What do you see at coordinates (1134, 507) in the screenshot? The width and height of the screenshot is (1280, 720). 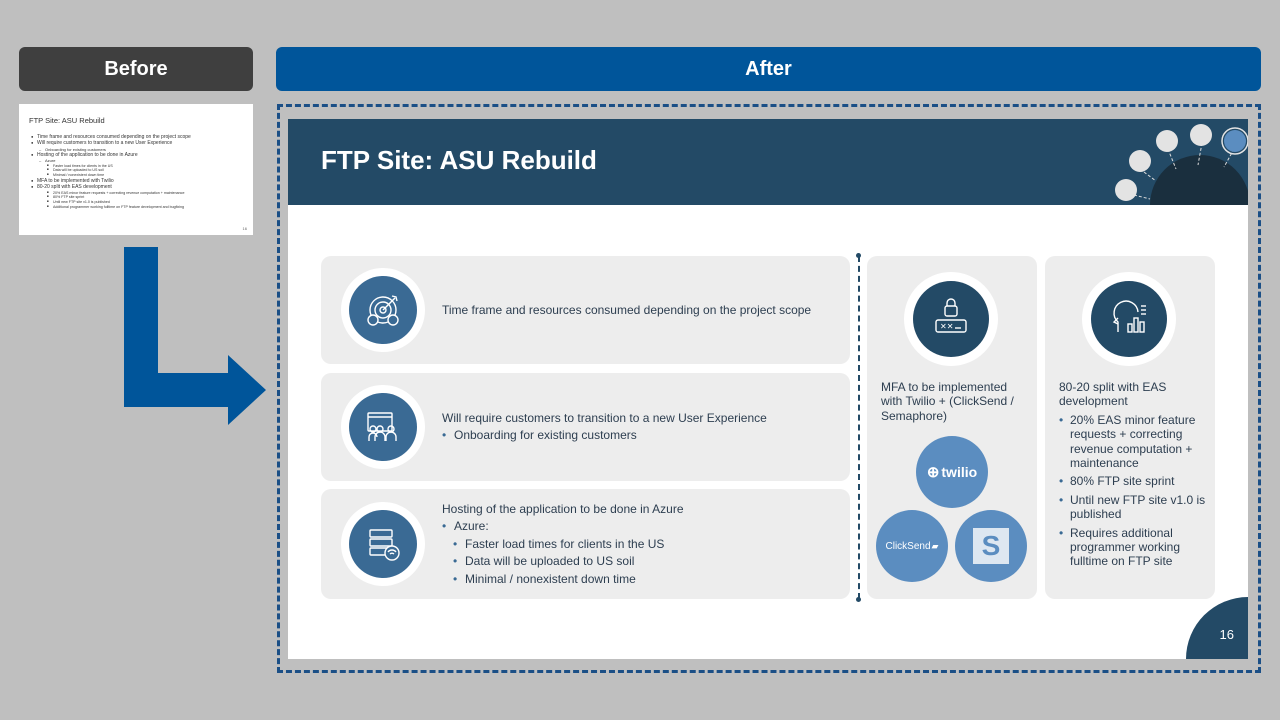 I see `split-bullet: Until new FTP site v1.0 is published` at bounding box center [1134, 507].